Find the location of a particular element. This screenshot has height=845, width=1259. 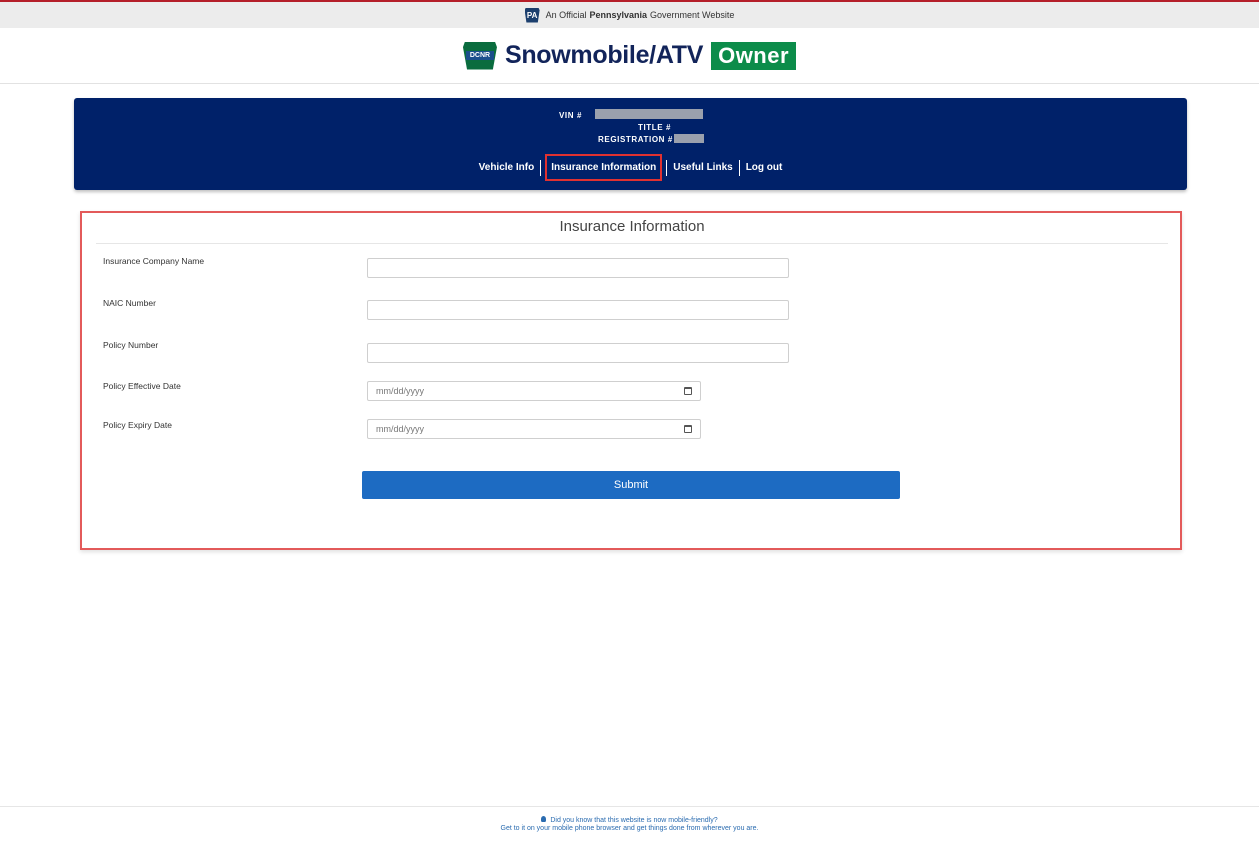

policy-expiry-date-input: mm/dd/yyyy is located at coordinates (534, 429).